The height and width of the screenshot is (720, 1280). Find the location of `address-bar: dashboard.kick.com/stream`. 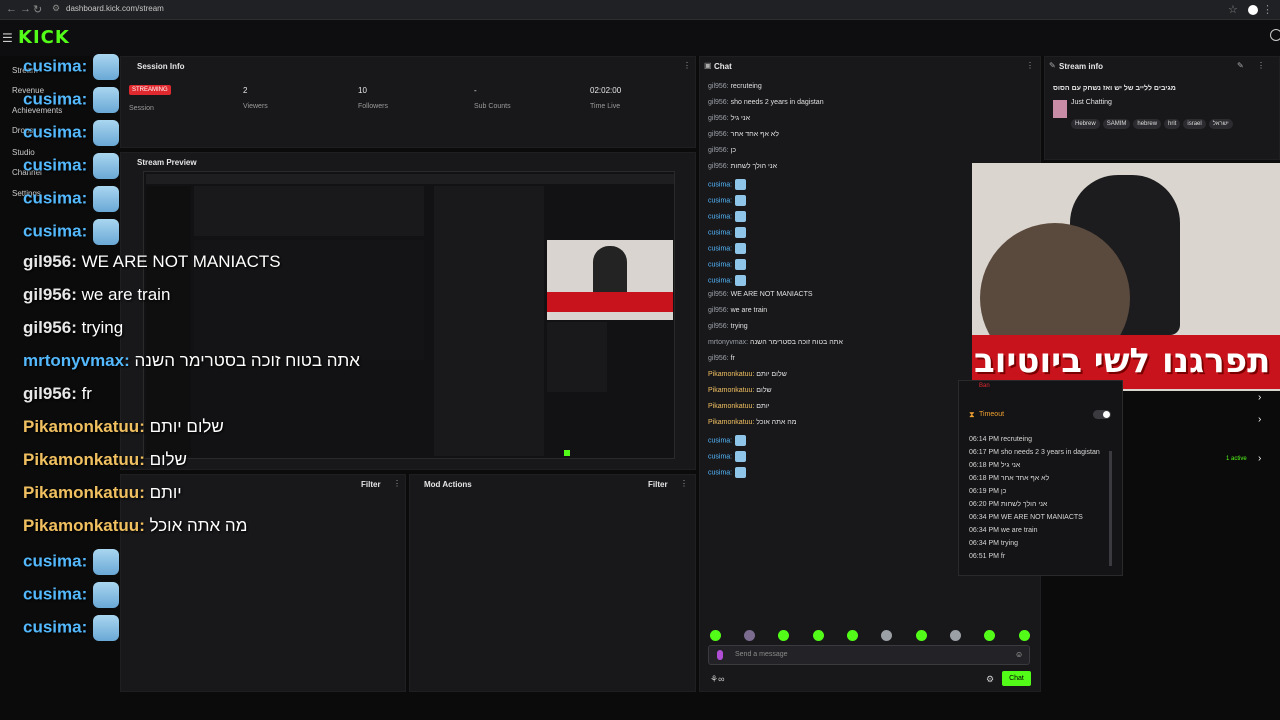

address-bar: dashboard.kick.com/stream is located at coordinates (115, 8).